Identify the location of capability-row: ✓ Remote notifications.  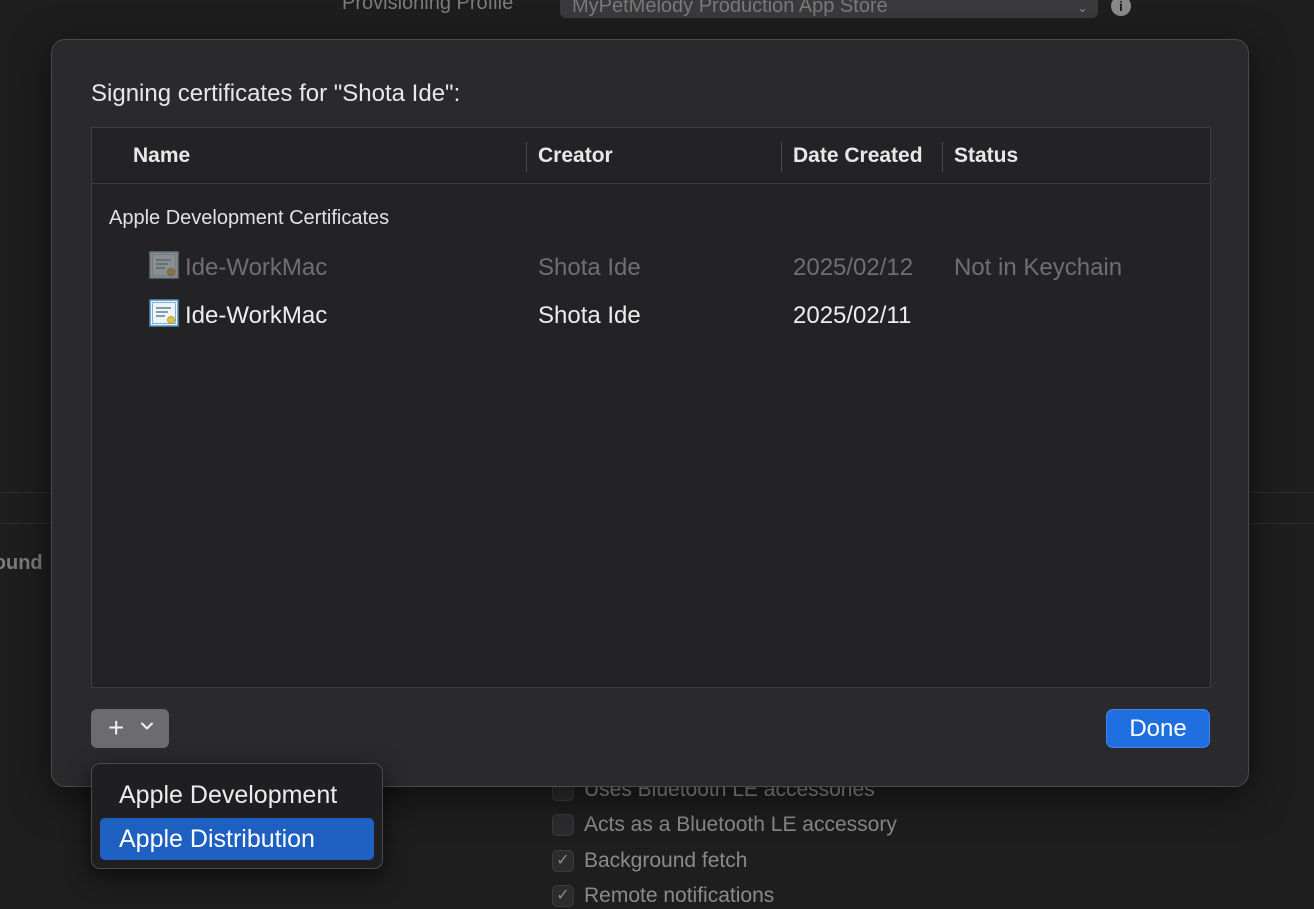
(663, 896).